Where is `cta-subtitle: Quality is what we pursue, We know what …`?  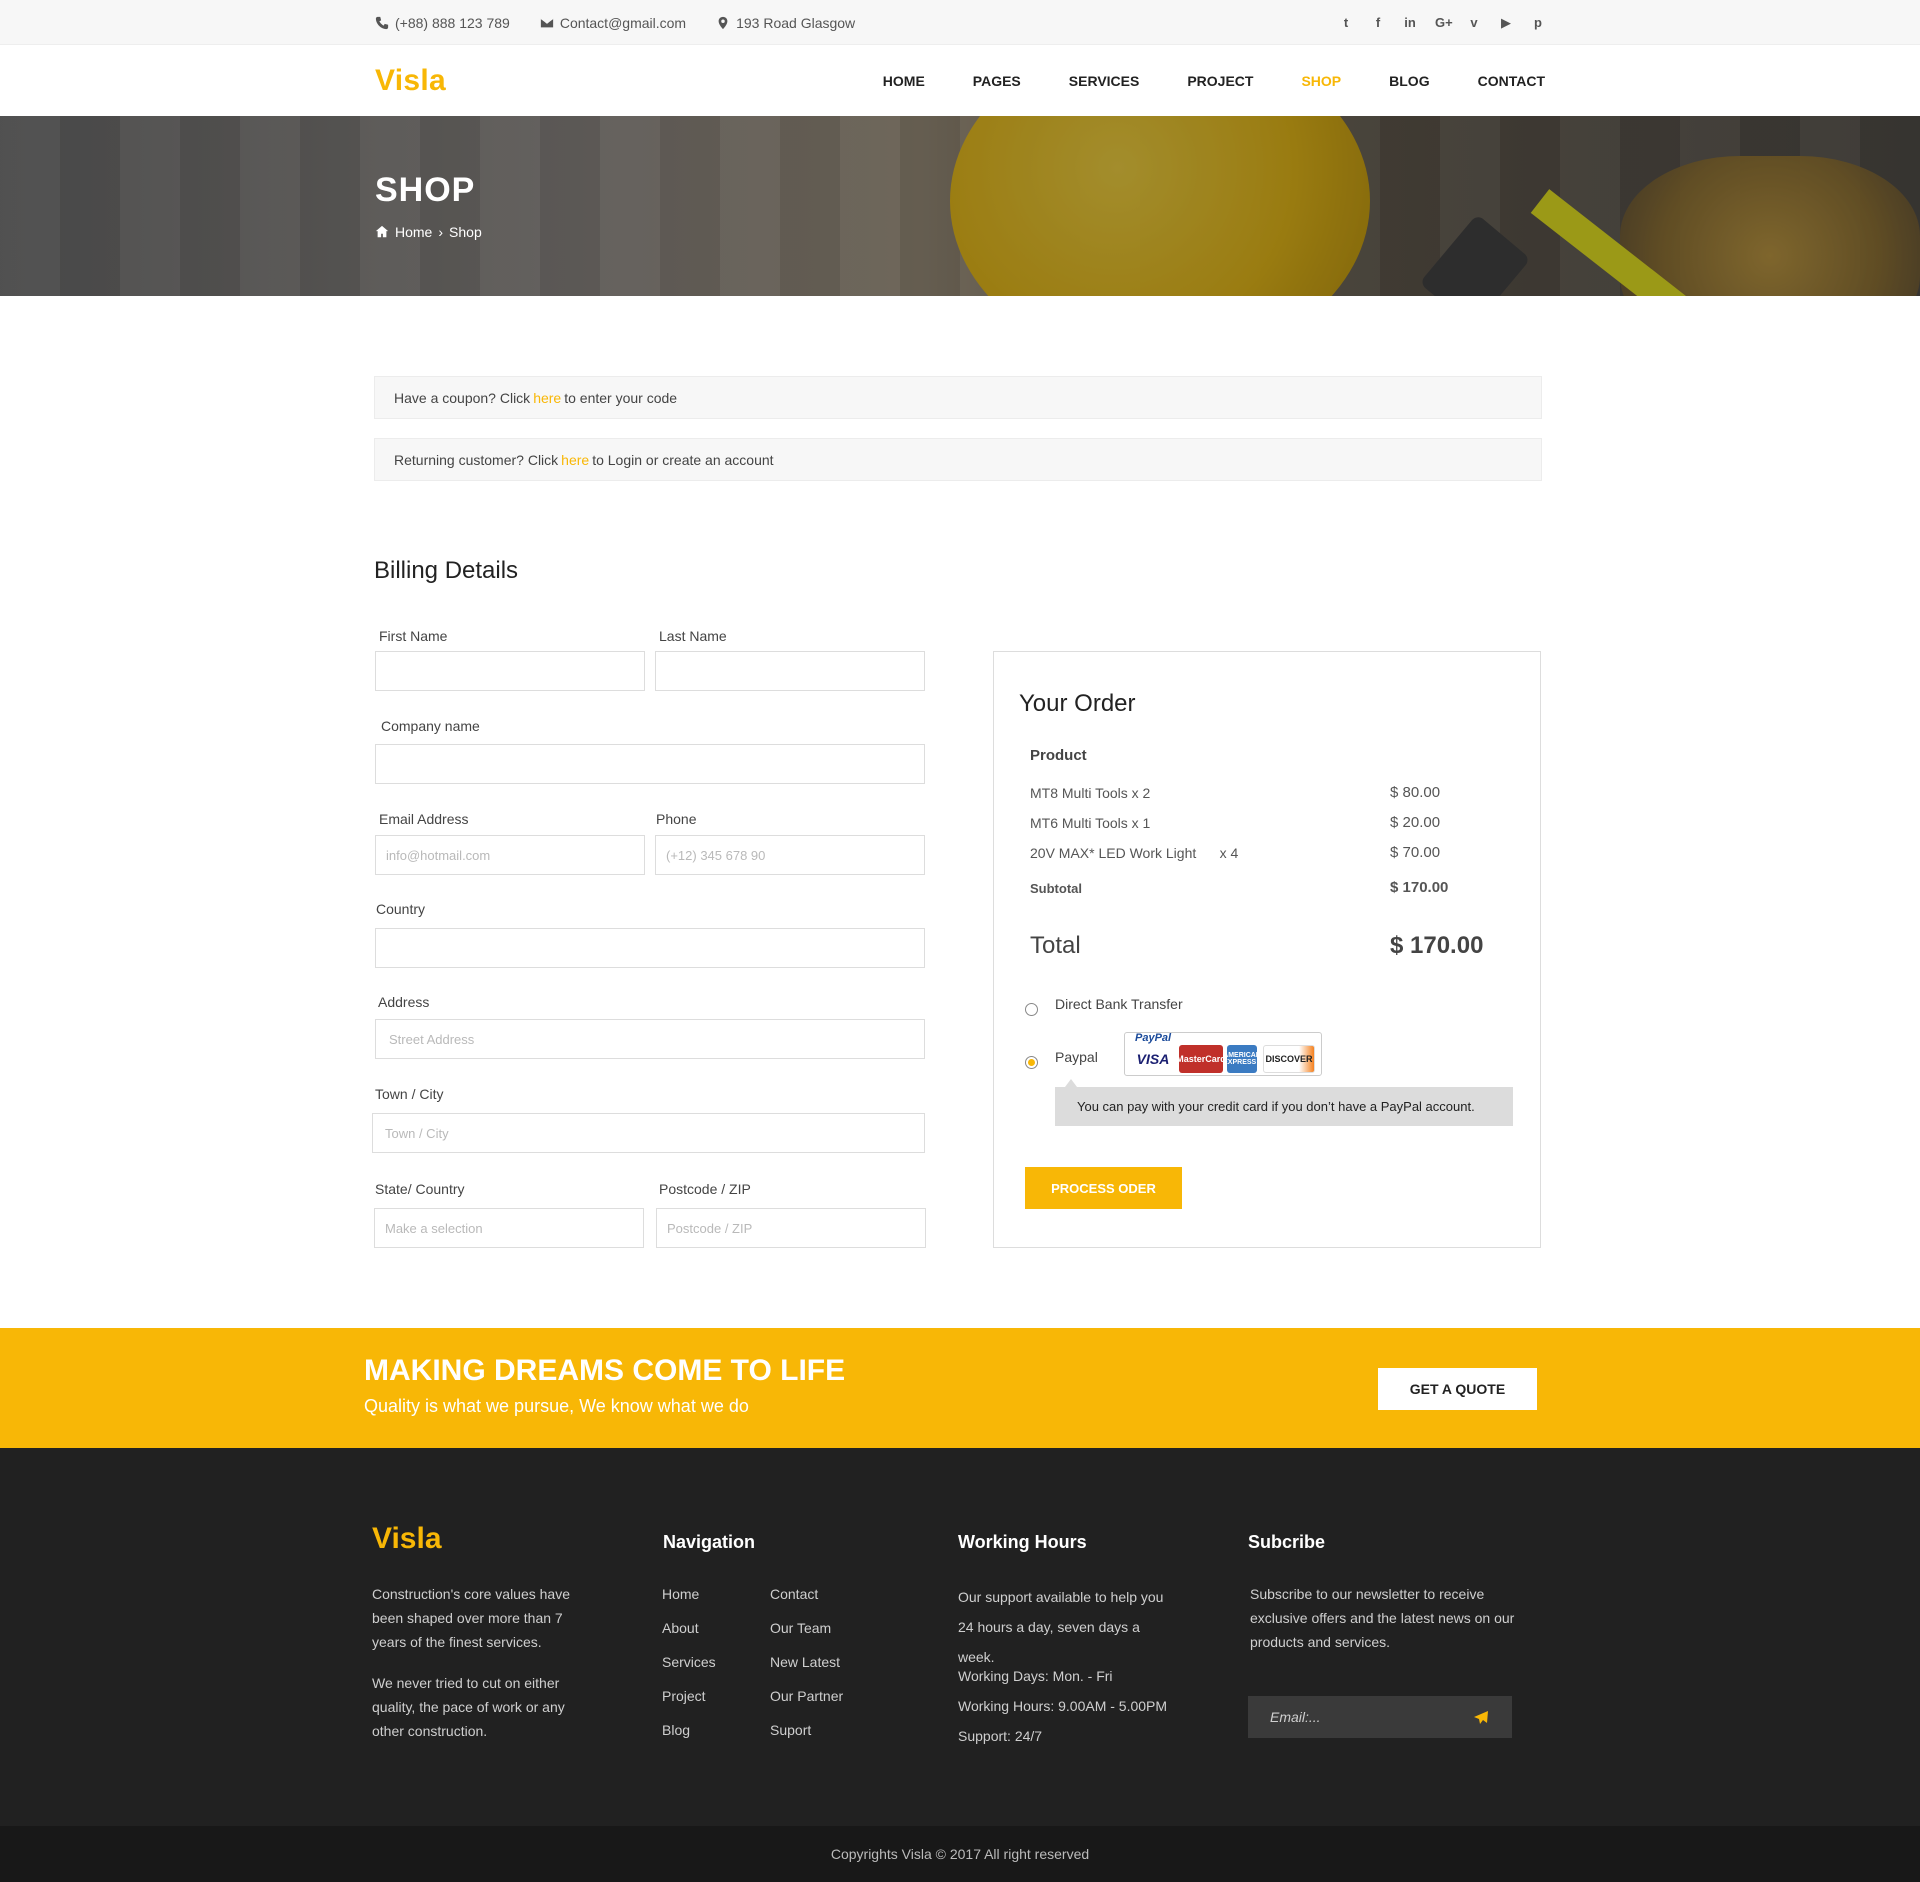 cta-subtitle: Quality is what we pursue, We know what … is located at coordinates (556, 1406).